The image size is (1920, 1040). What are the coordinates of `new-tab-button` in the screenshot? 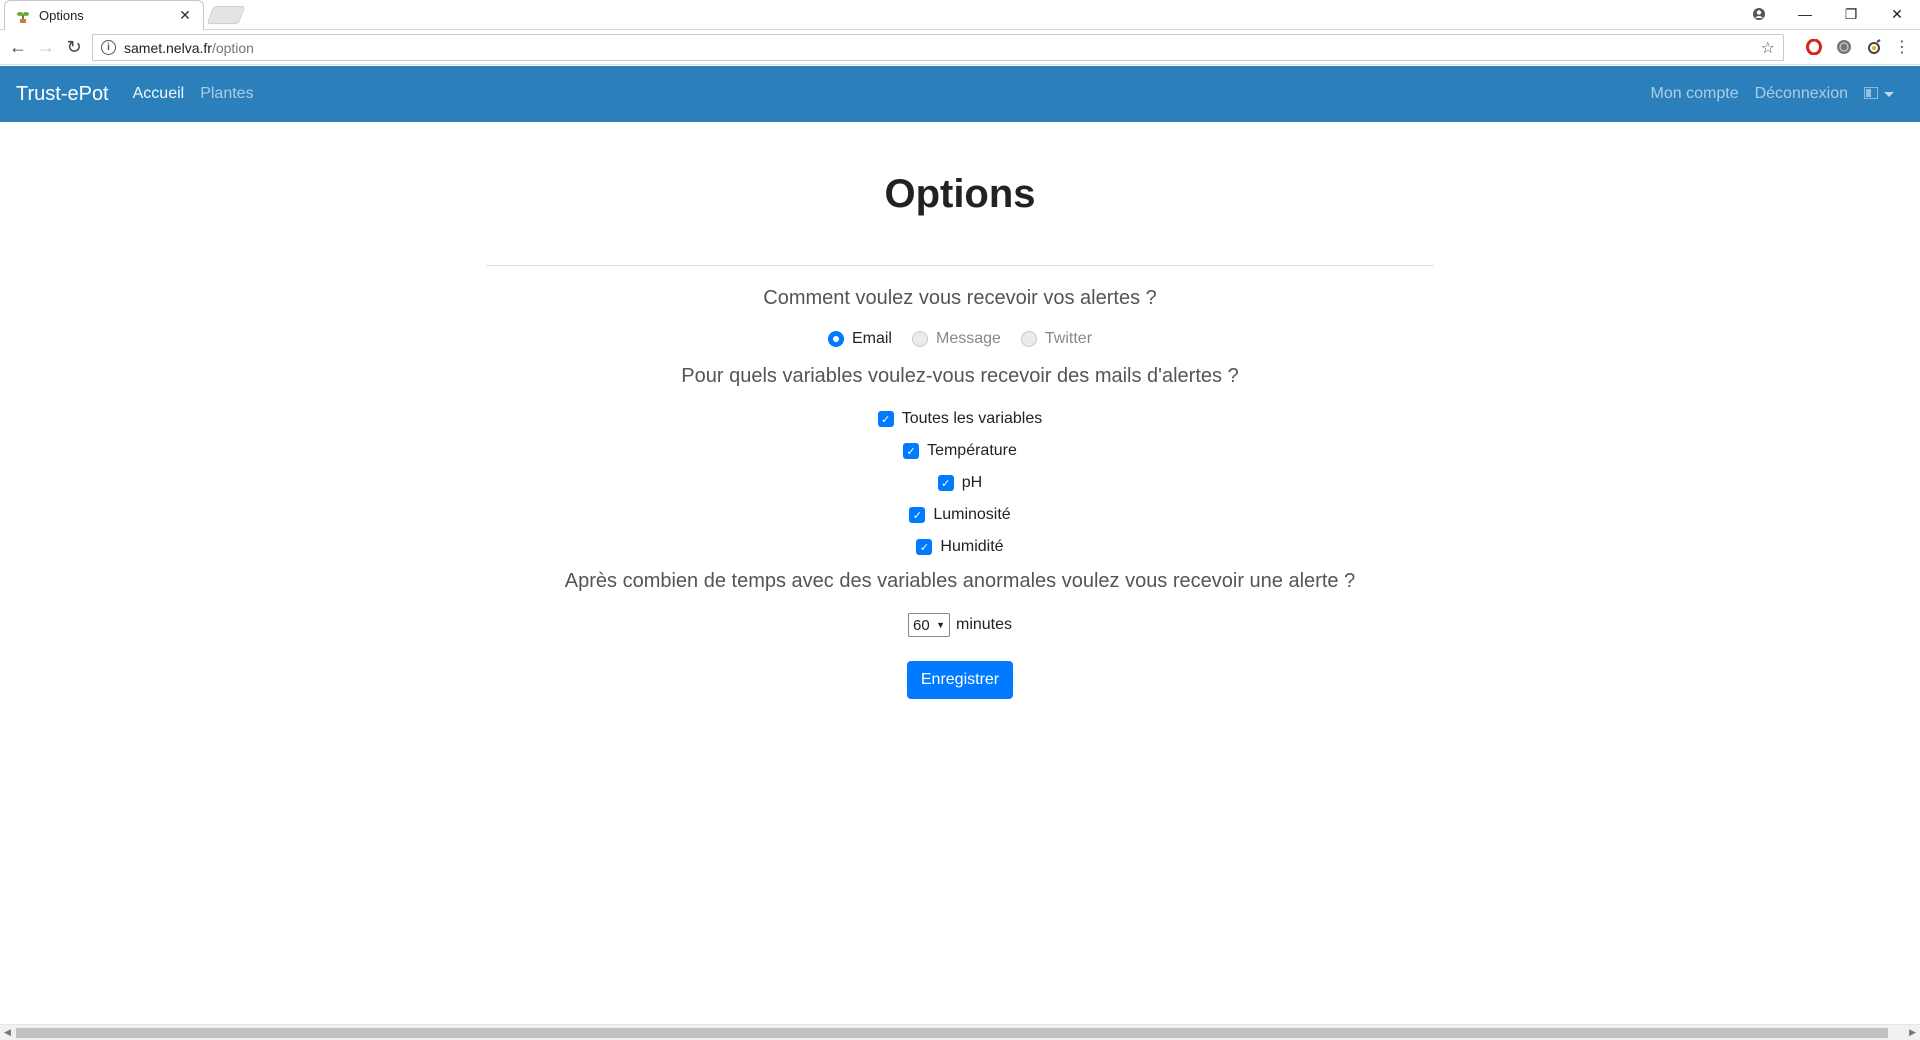 It's located at (226, 15).